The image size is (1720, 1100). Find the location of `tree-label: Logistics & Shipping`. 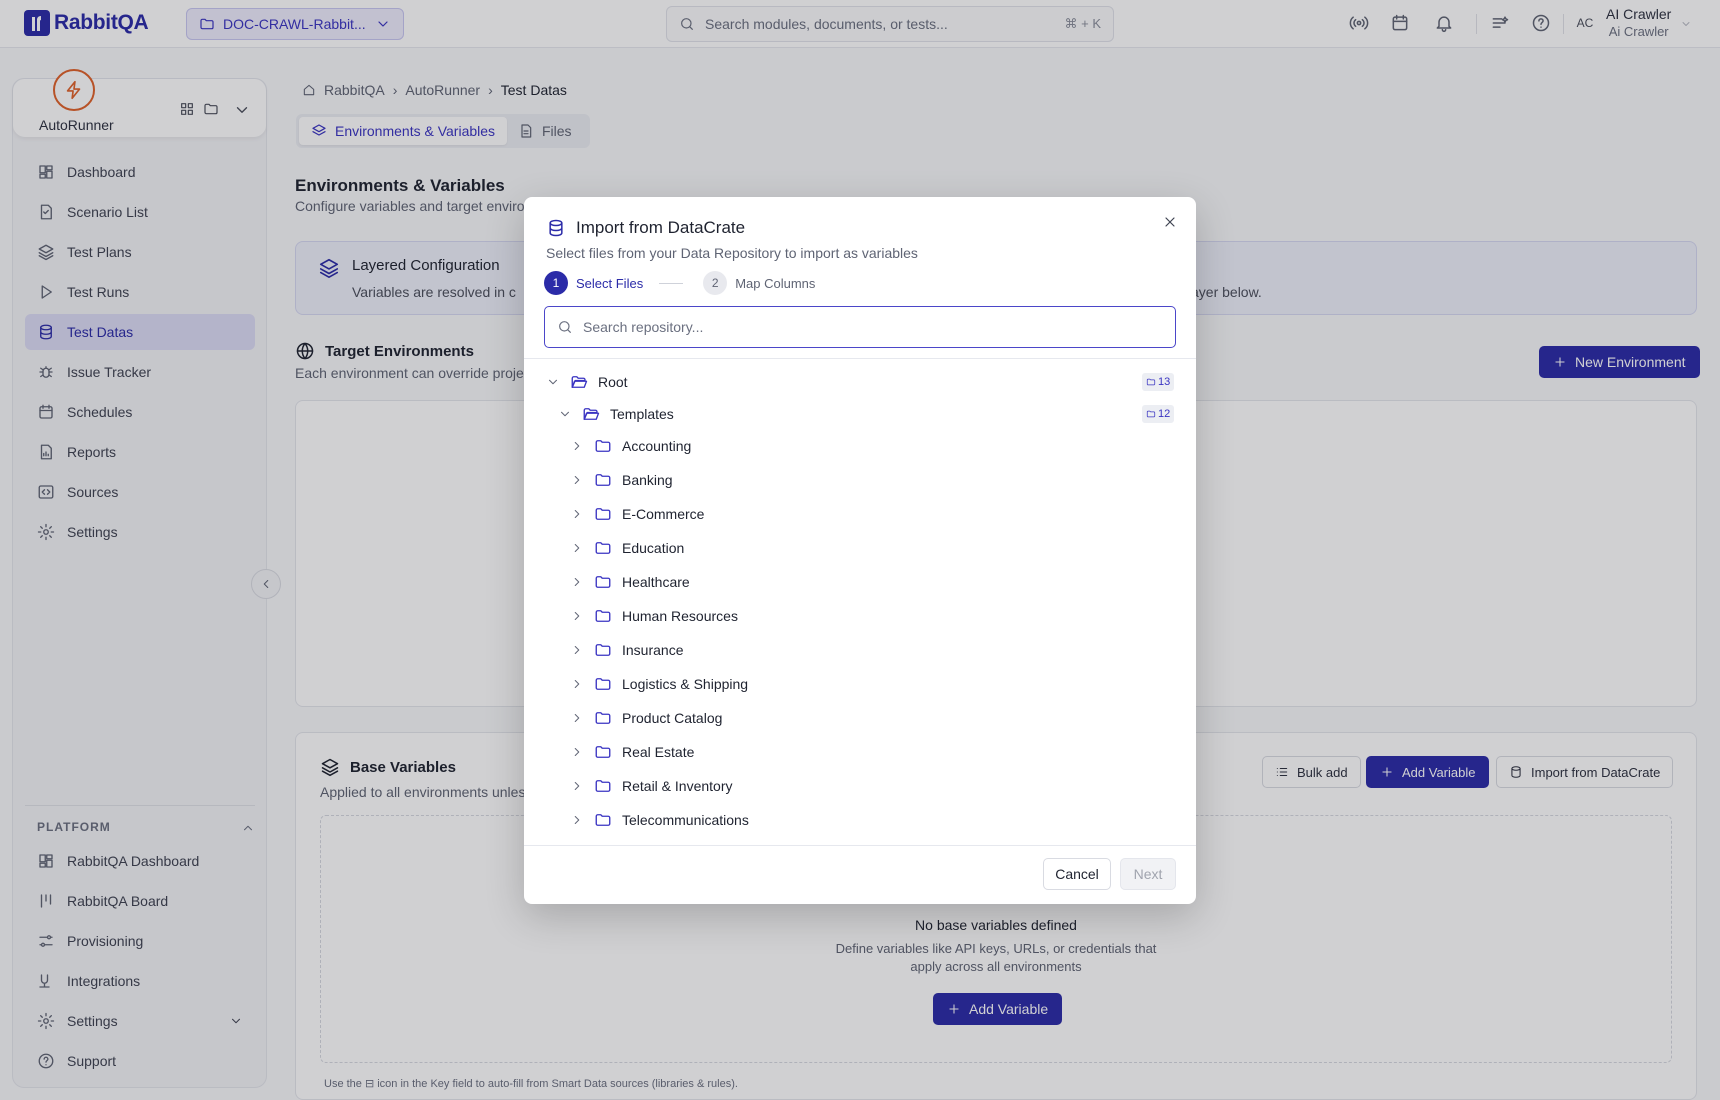

tree-label: Logistics & Shipping is located at coordinates (685, 684).